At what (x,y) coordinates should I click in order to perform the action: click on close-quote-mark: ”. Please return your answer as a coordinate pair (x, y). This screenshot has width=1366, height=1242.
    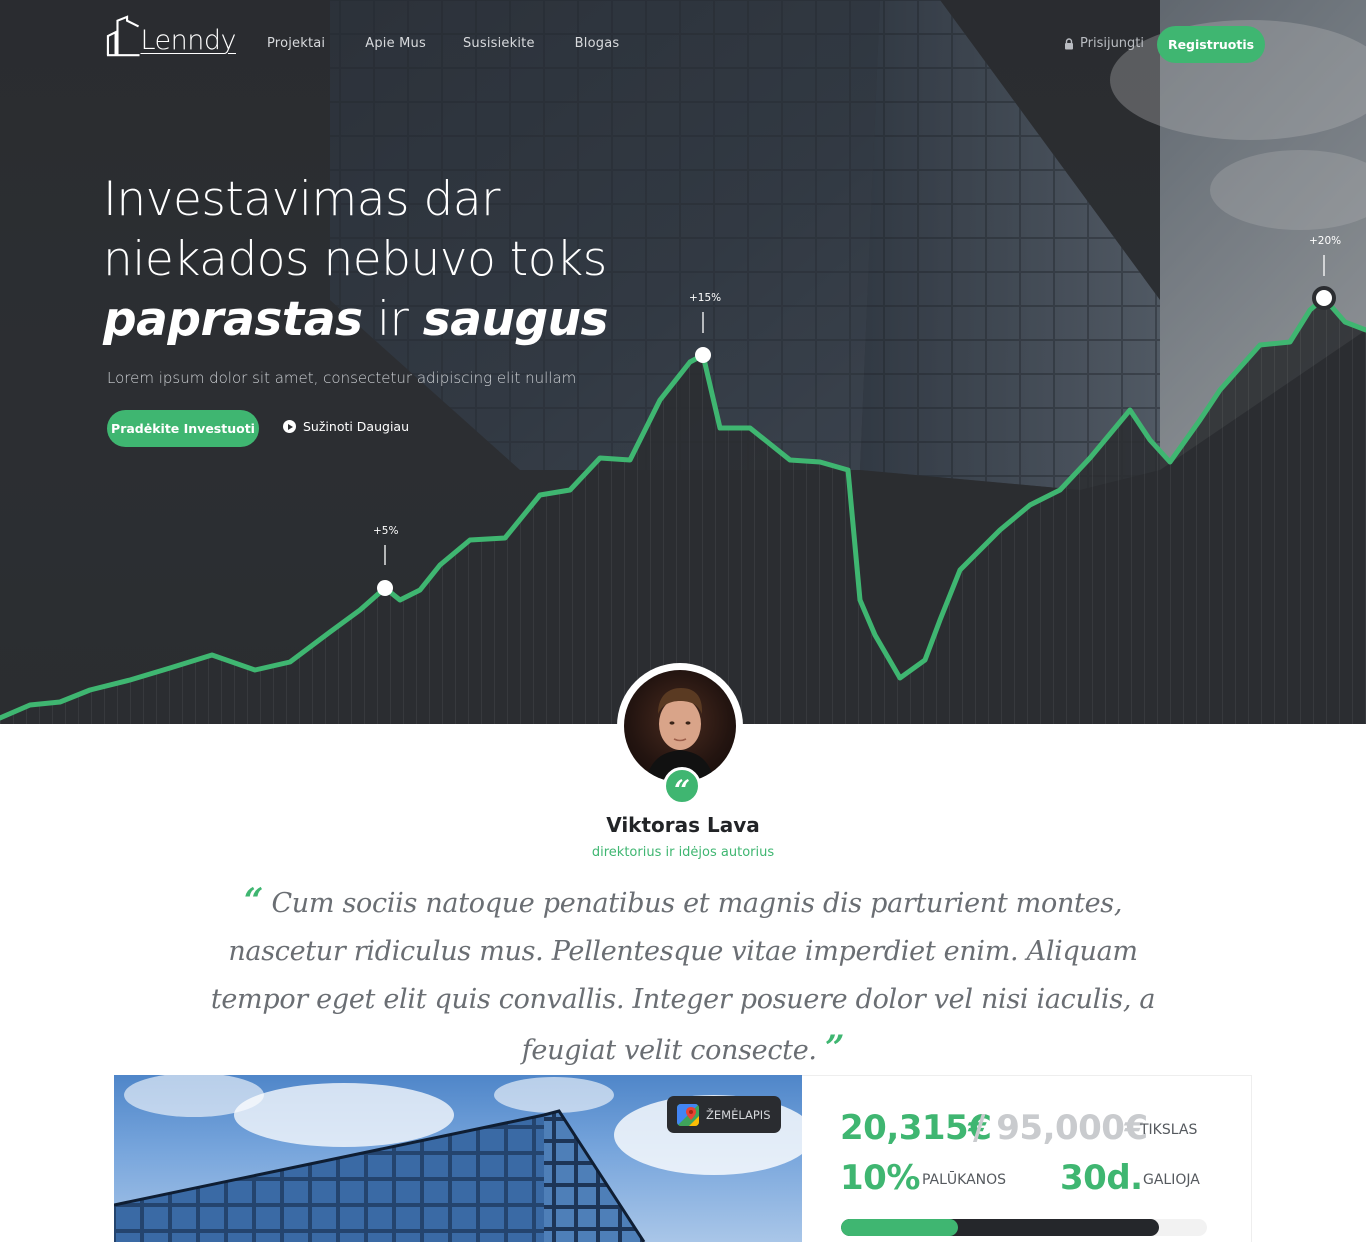
    Looking at the image, I should click on (835, 1048).